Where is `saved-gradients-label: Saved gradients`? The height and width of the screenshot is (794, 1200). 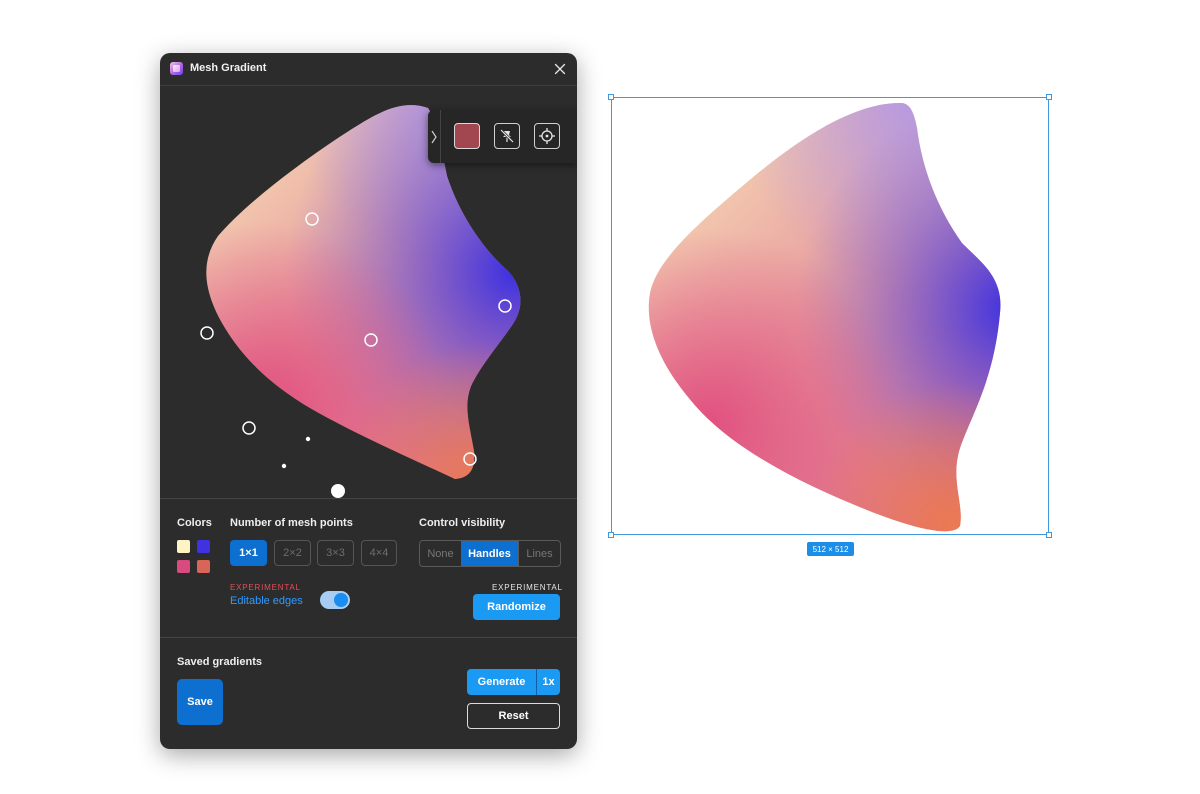
saved-gradients-label: Saved gradients is located at coordinates (219, 662).